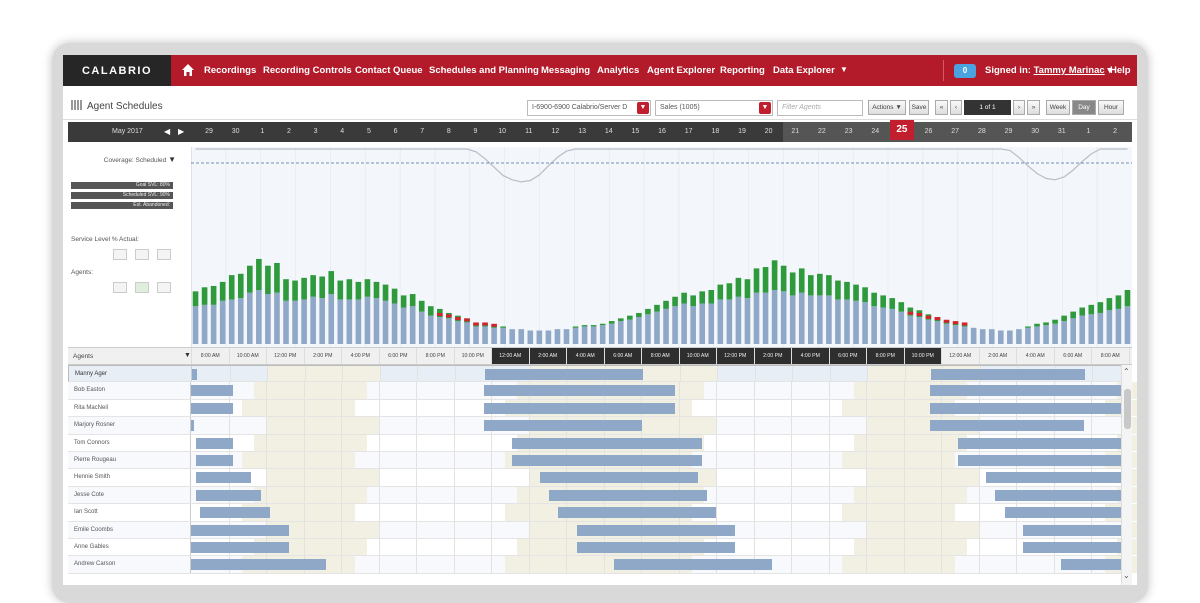 The width and height of the screenshot is (1200, 603). Describe the element at coordinates (369, 131) in the screenshot. I see `day-cell: 5` at that location.